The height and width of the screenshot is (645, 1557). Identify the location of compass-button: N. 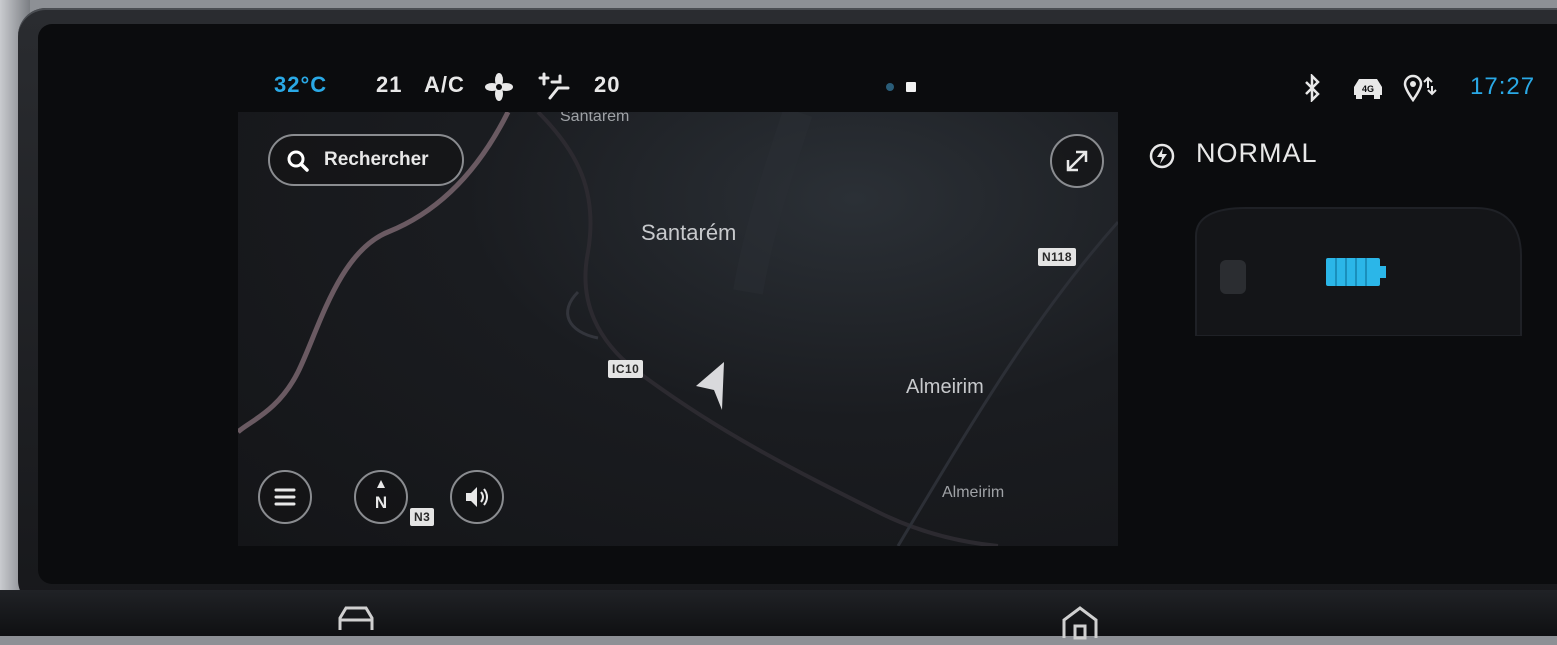
(381, 497).